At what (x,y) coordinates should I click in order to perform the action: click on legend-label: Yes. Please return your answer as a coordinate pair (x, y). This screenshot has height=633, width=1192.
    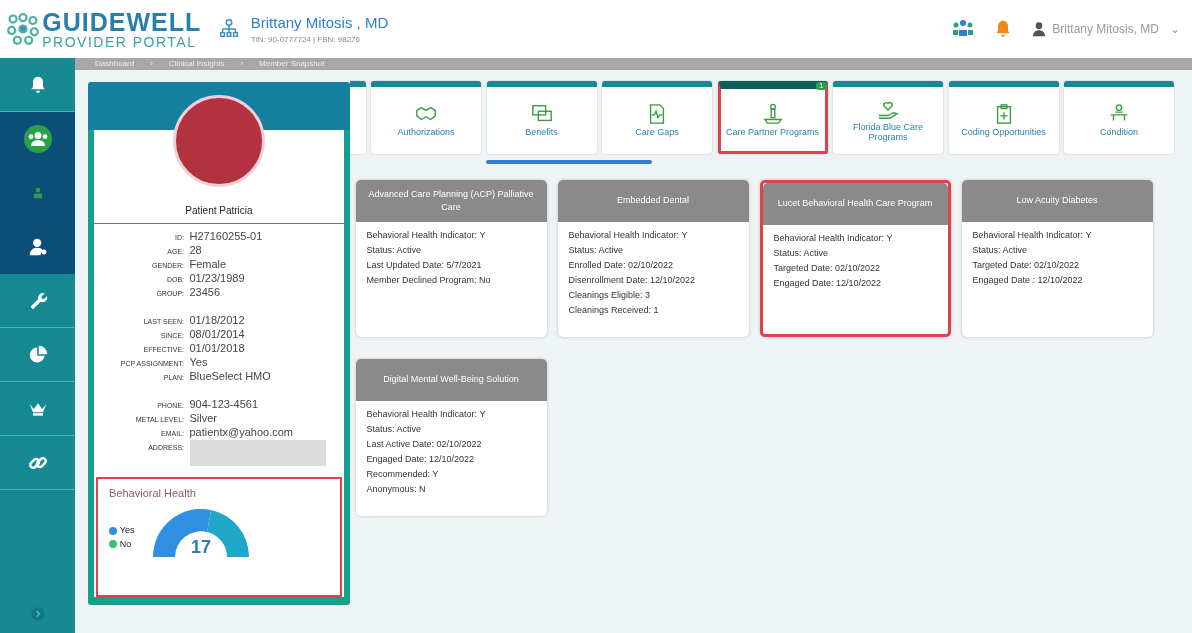
    Looking at the image, I should click on (127, 530).